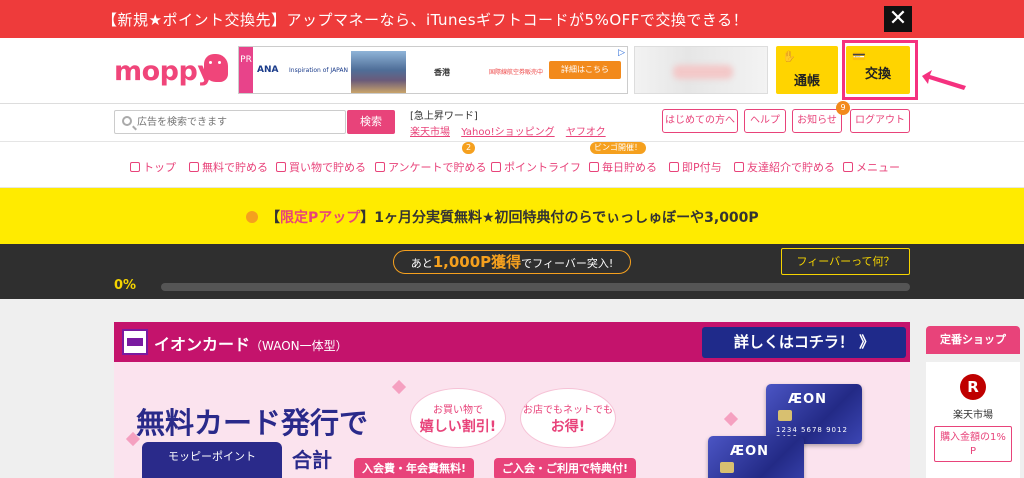 The height and width of the screenshot is (478, 1024). Describe the element at coordinates (621, 53) in the screenshot. I see `ad-info-icon: ▷` at that location.